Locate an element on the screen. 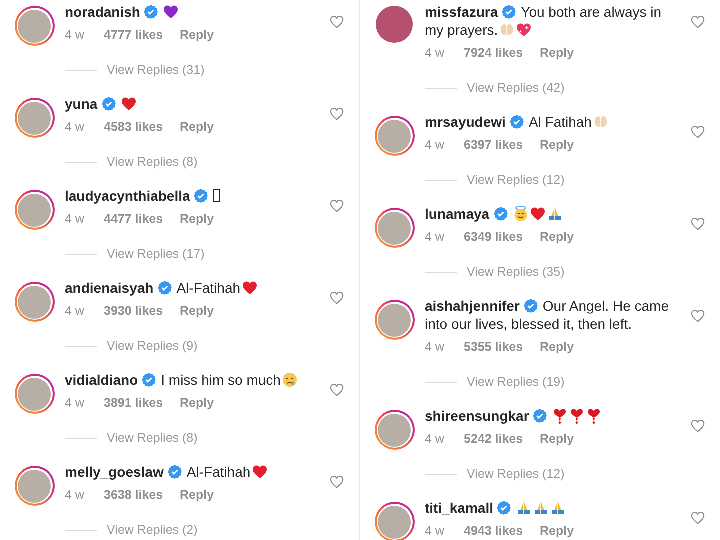  username: titi_kamall is located at coordinates (459, 508).